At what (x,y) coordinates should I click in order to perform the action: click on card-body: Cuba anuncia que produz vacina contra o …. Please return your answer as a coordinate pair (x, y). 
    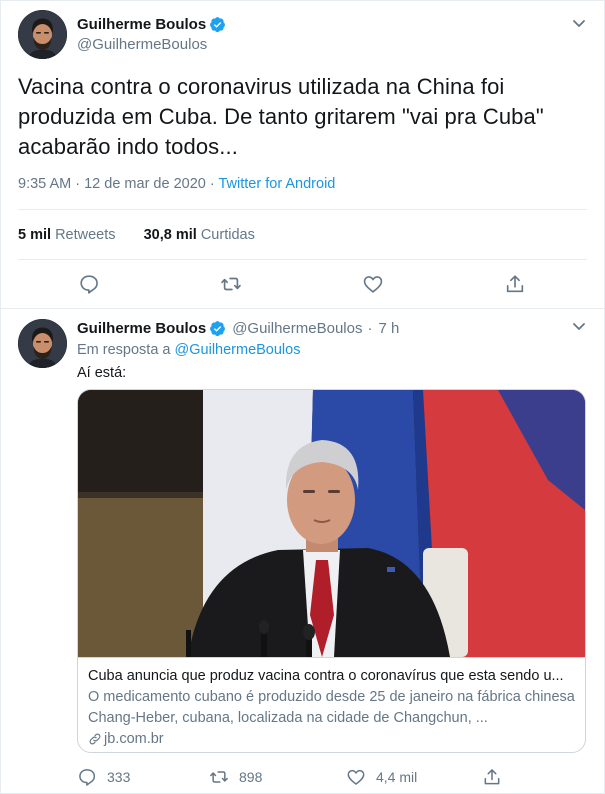
    Looking at the image, I should click on (331, 704).